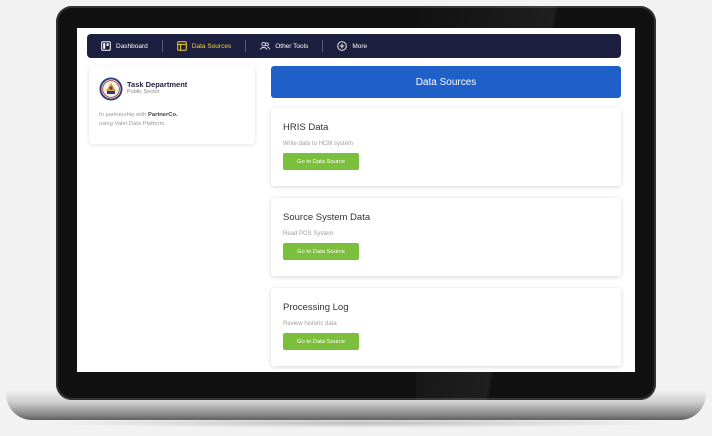 The height and width of the screenshot is (436, 712). Describe the element at coordinates (162, 115) in the screenshot. I see `partner-name: PartnerCo.` at that location.